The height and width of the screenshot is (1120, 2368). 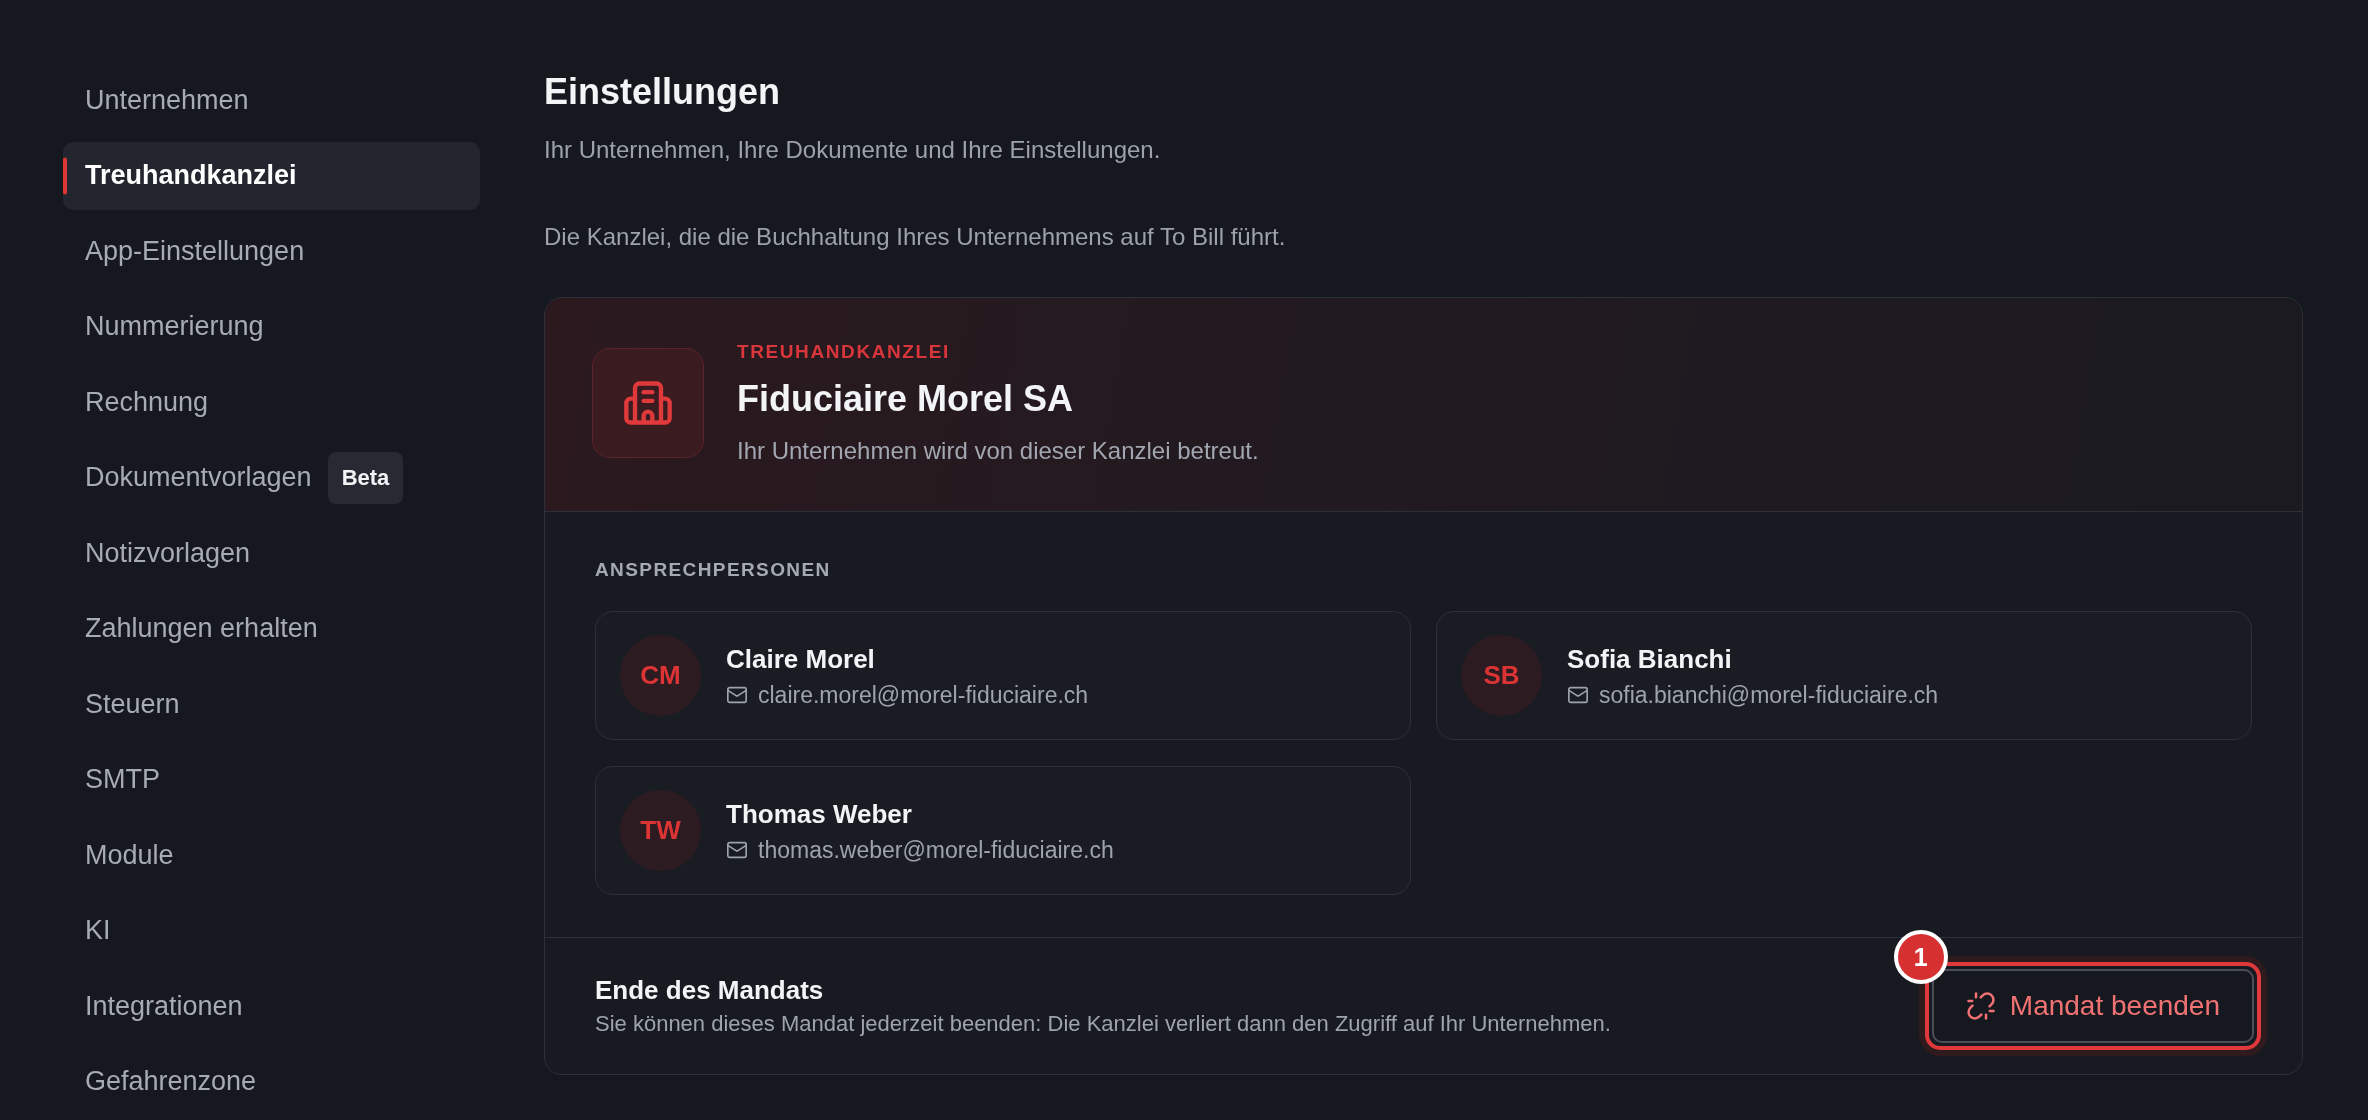 I want to click on contact-avatar: TW, so click(x=660, y=830).